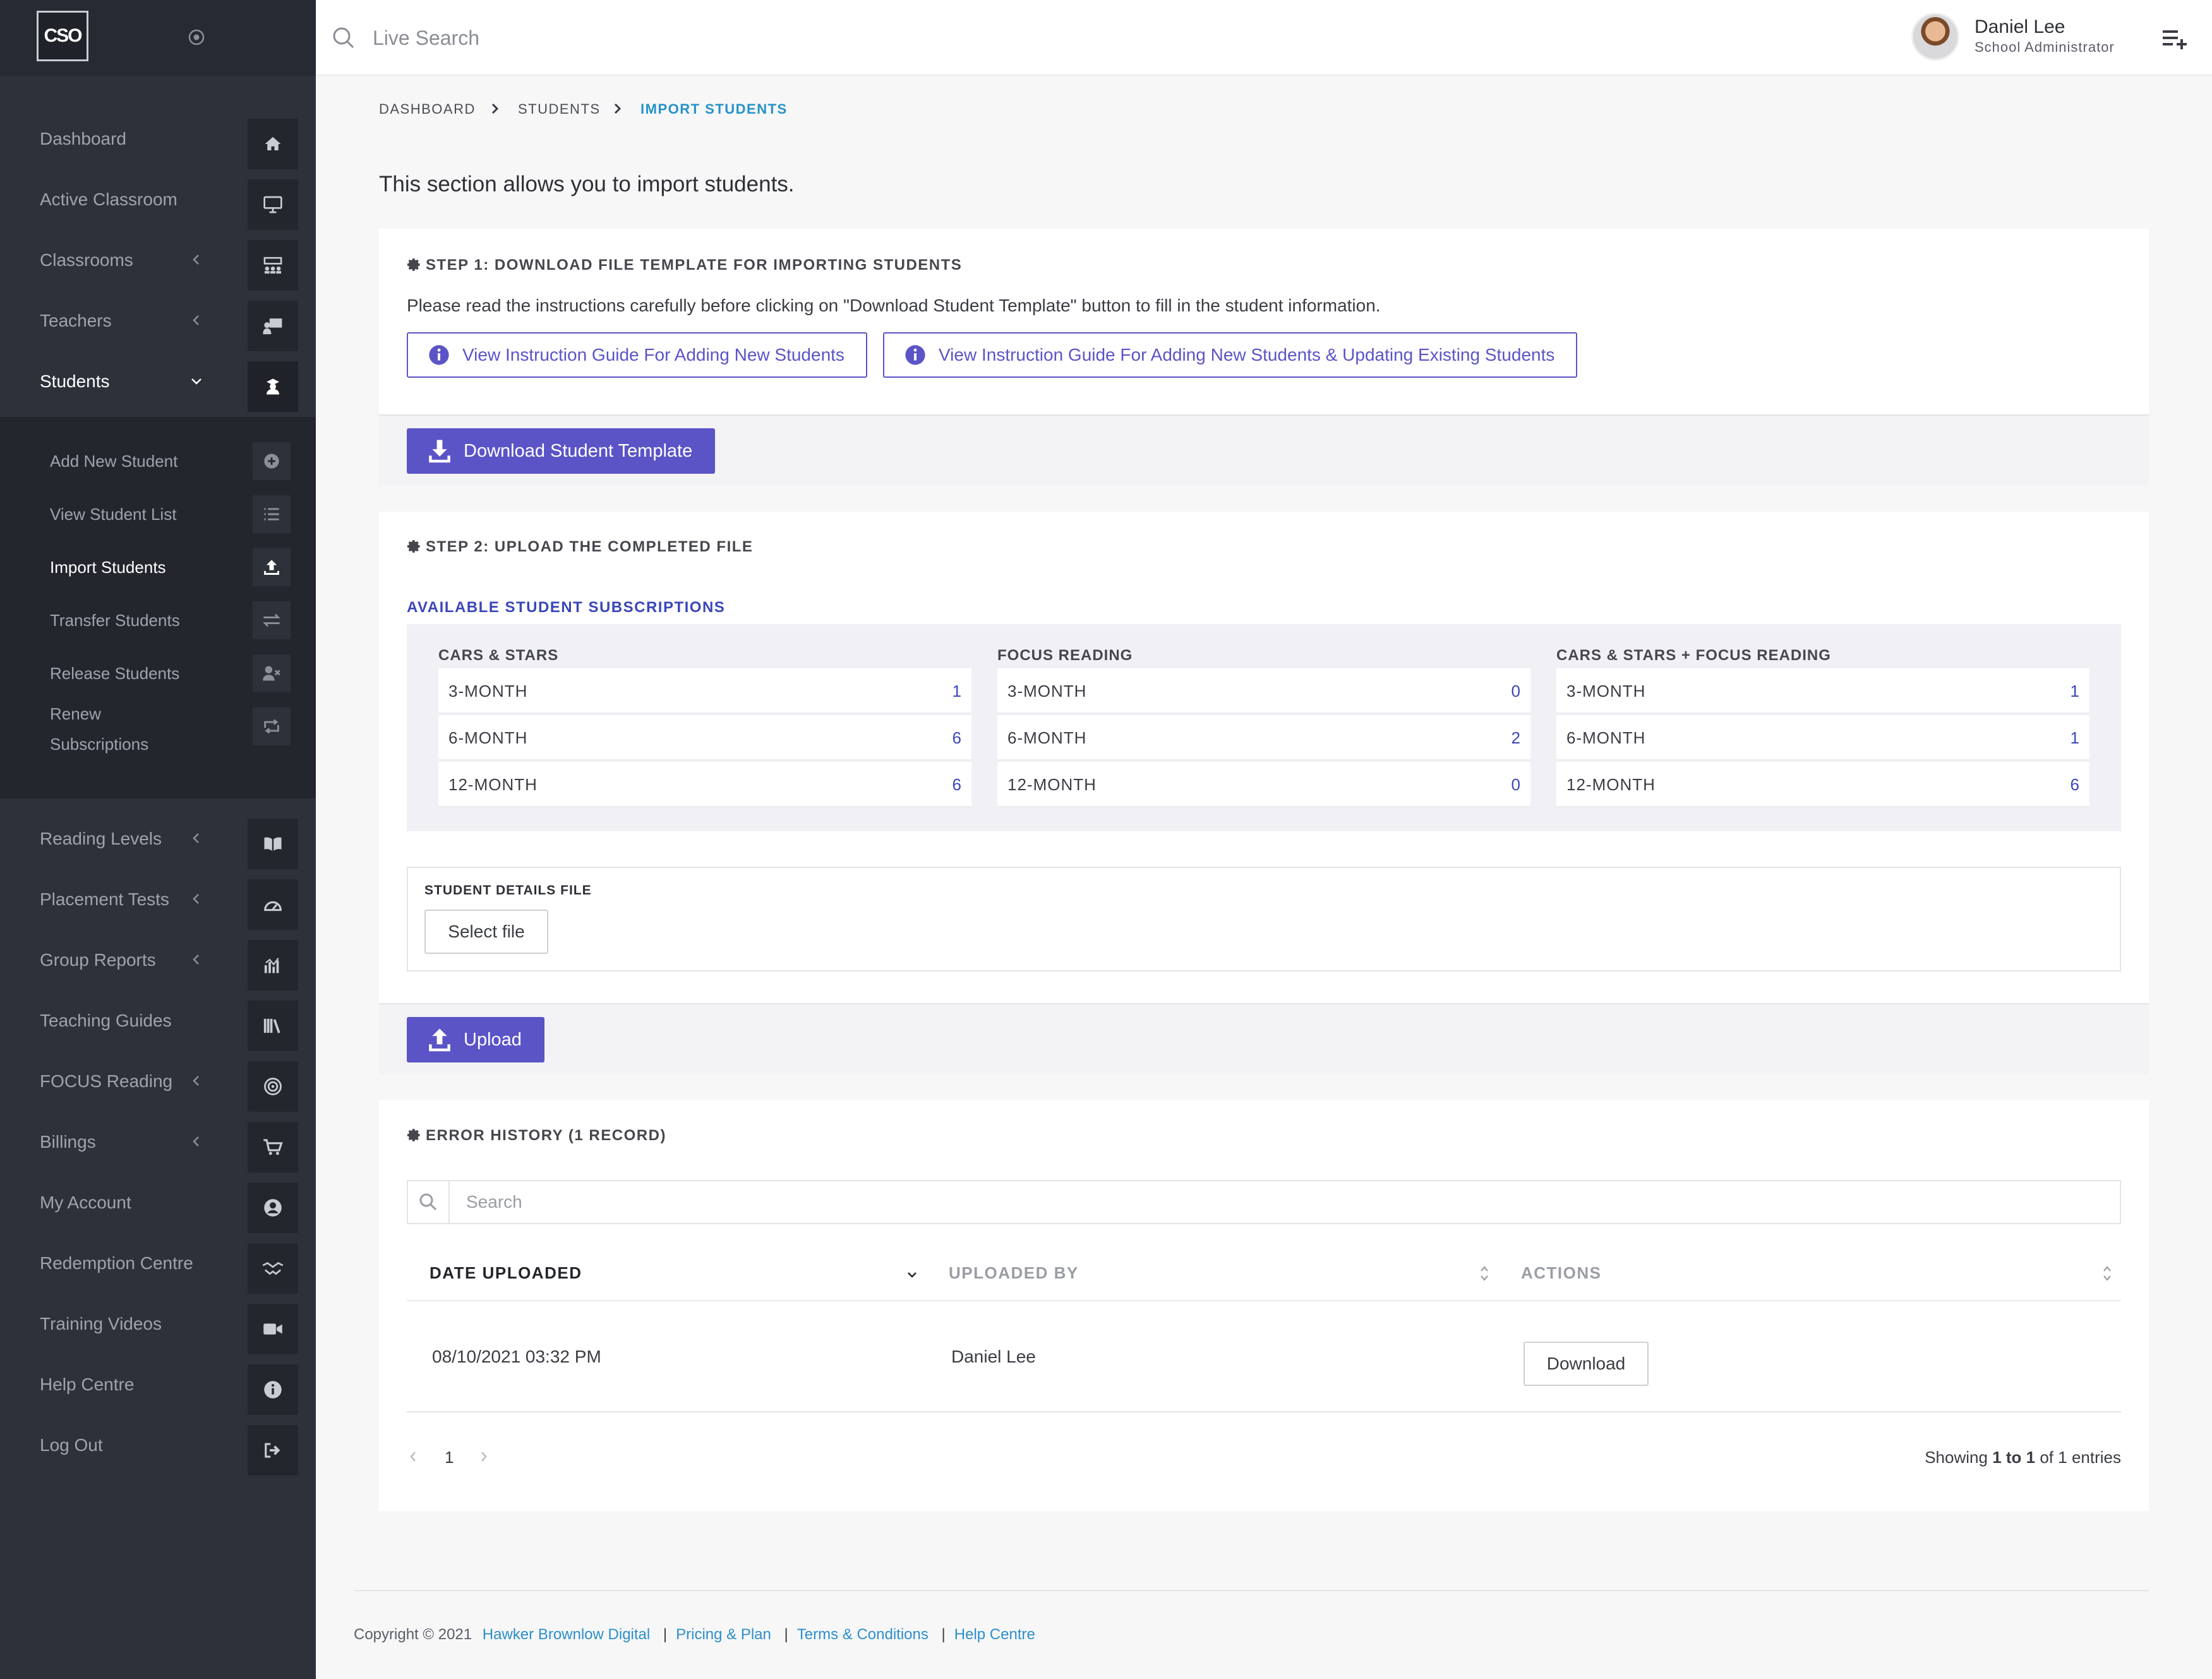  What do you see at coordinates (714, 109) in the screenshot?
I see `breadcrumb-import-students: IMPORT STUDENTS` at bounding box center [714, 109].